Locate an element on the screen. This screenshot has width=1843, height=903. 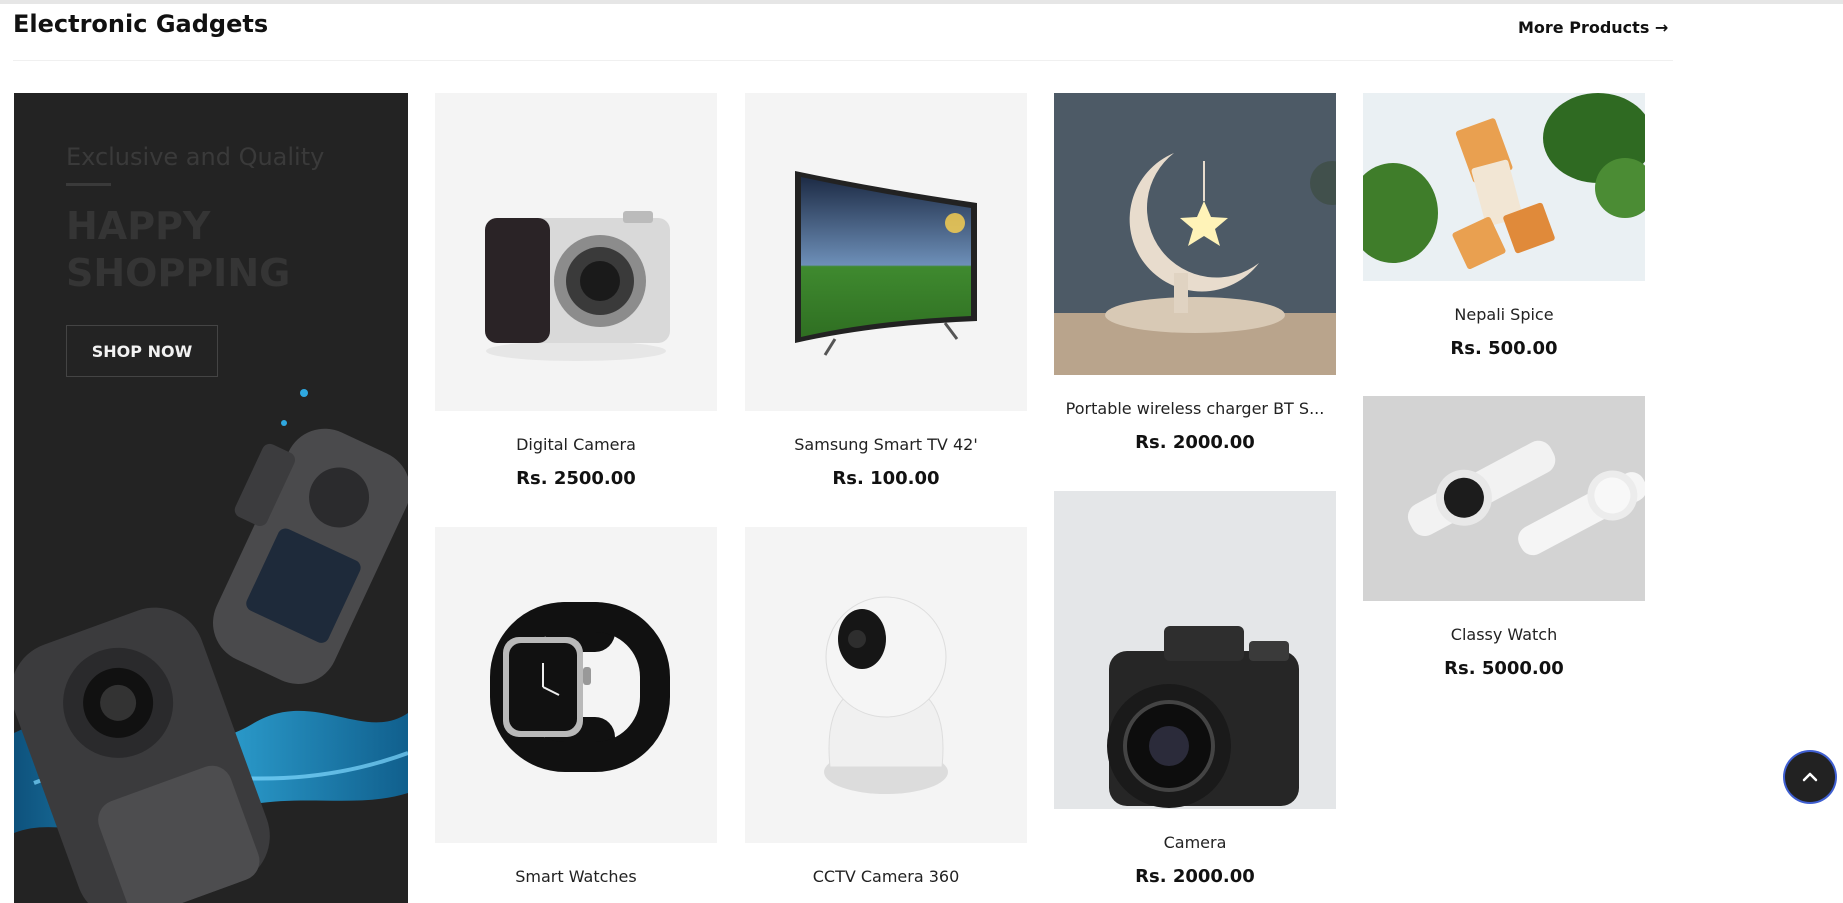
scroll-to-top-button is located at coordinates (1810, 777).